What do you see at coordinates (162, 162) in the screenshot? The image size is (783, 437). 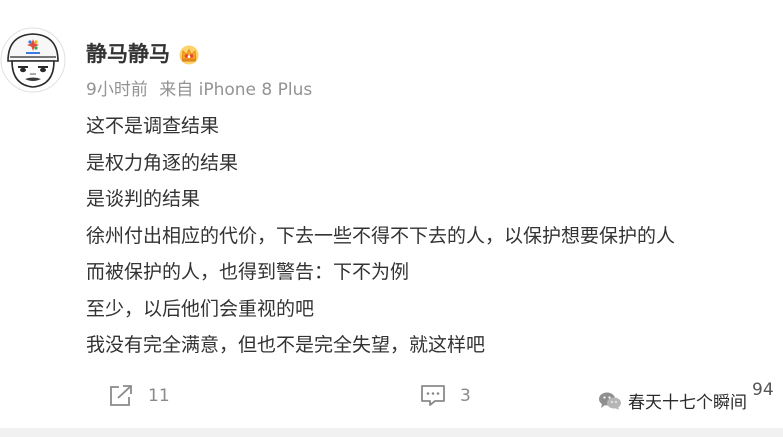 I see `content-line: 是权力角逐的结果` at bounding box center [162, 162].